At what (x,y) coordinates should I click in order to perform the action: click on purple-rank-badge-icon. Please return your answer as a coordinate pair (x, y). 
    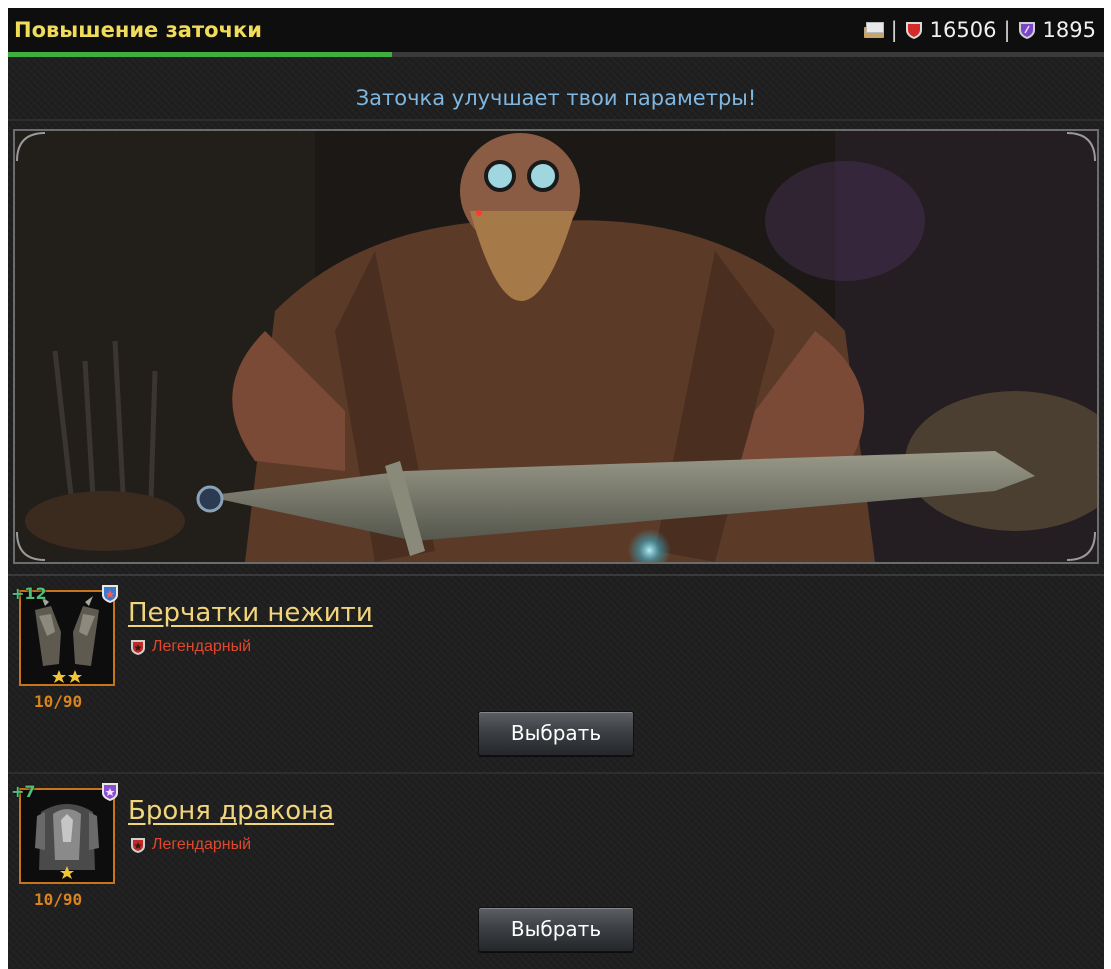
    Looking at the image, I should click on (110, 792).